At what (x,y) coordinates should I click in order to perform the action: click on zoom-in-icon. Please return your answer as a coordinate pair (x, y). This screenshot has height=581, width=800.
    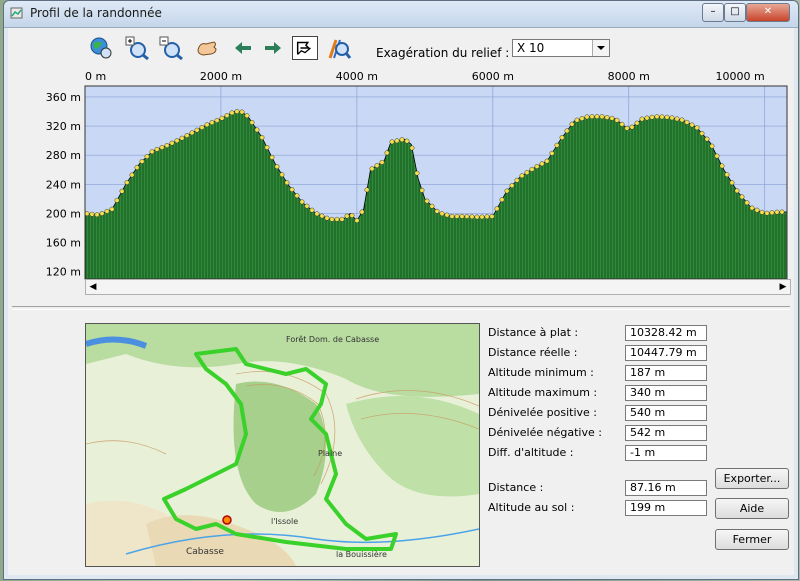
    Looking at the image, I should click on (137, 48).